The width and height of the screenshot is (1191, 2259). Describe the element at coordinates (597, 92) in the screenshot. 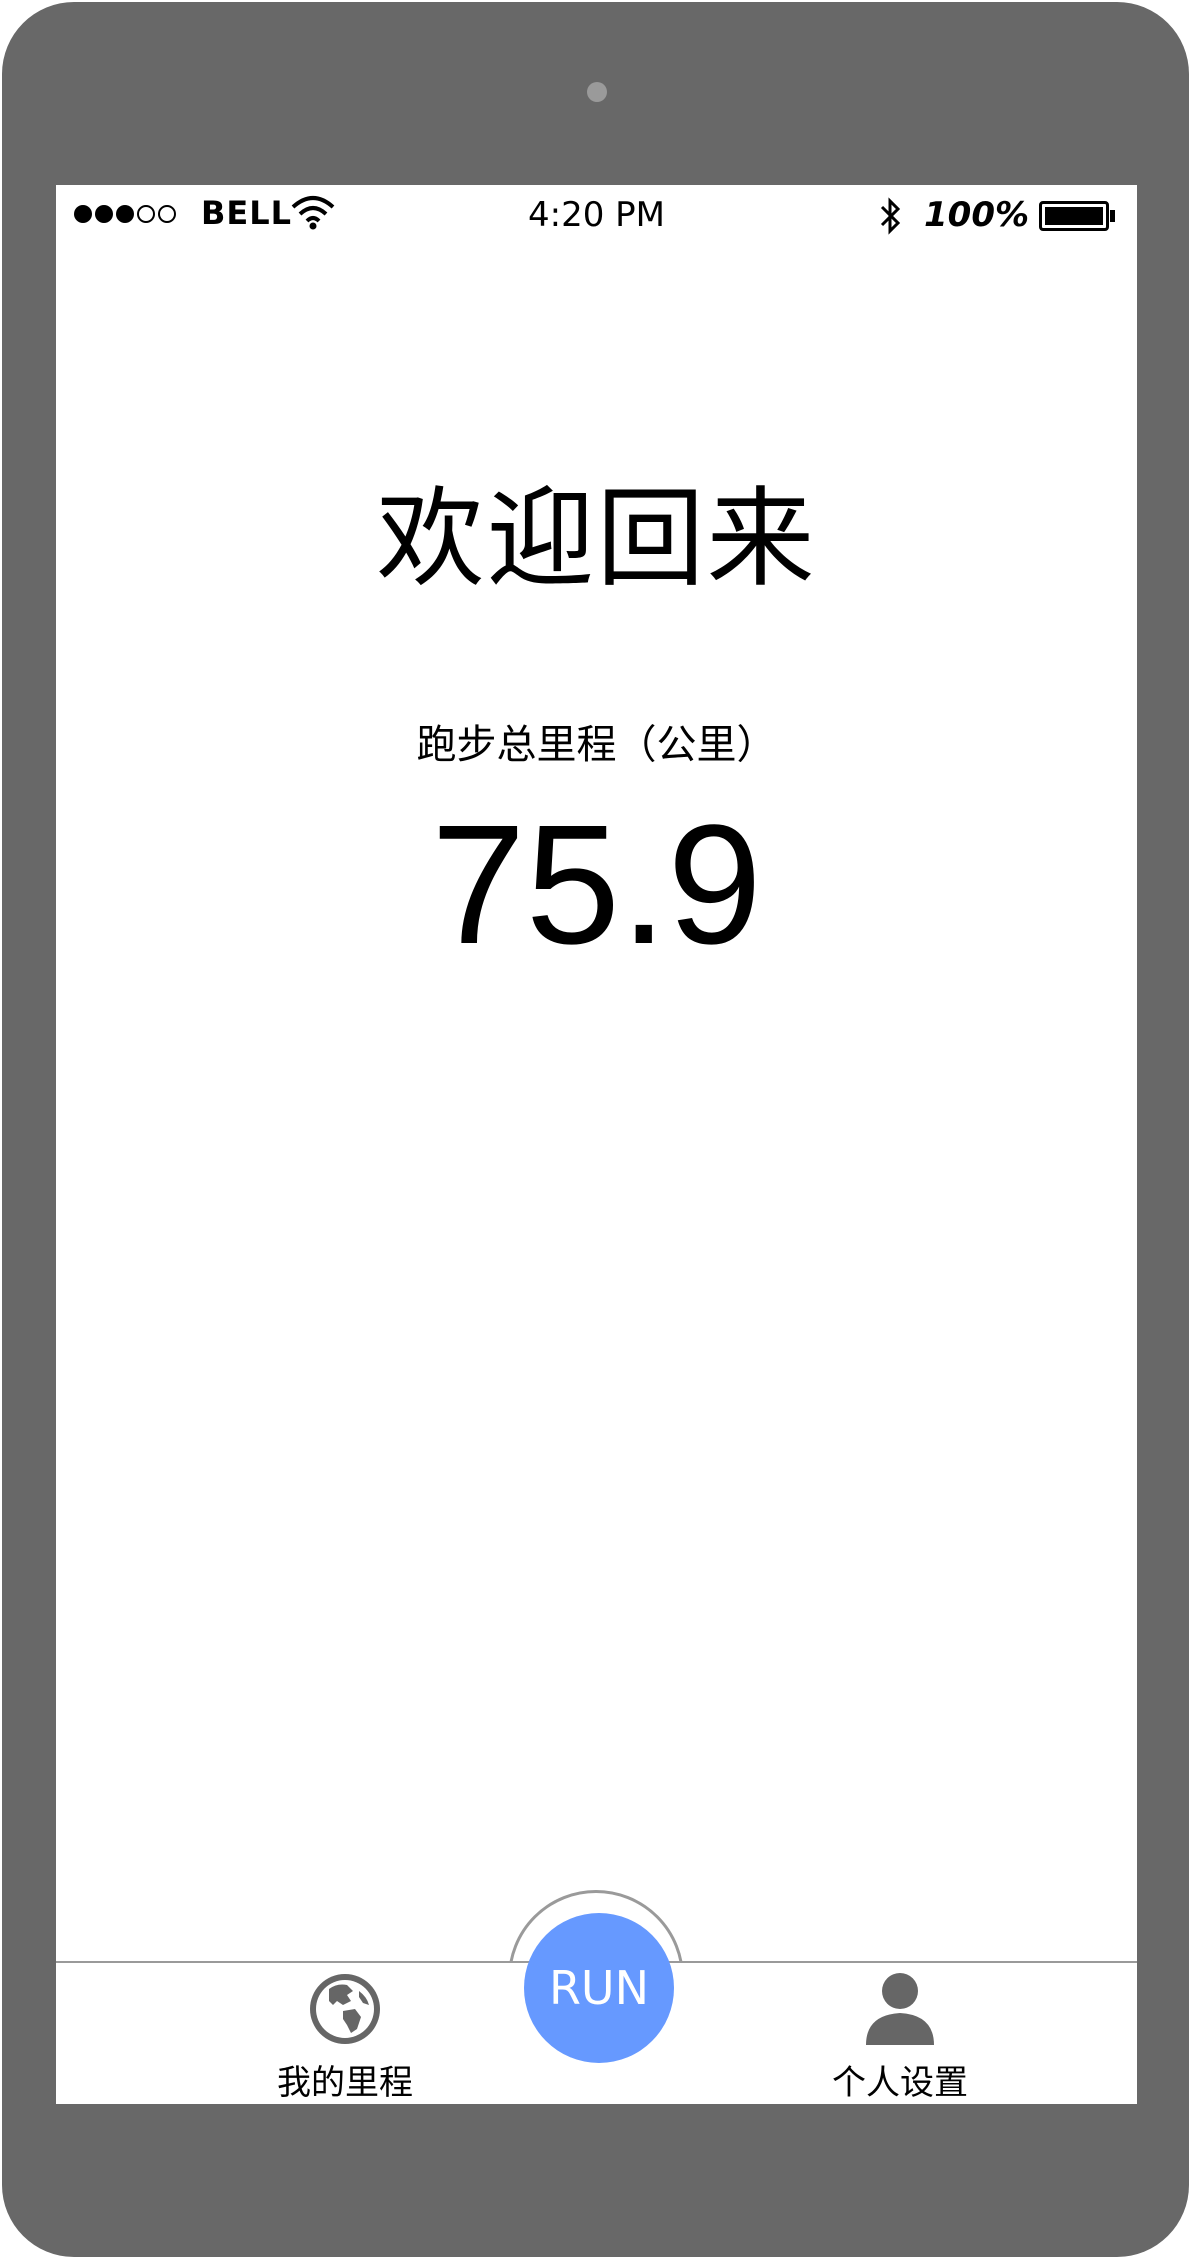

I see `front-camera` at that location.